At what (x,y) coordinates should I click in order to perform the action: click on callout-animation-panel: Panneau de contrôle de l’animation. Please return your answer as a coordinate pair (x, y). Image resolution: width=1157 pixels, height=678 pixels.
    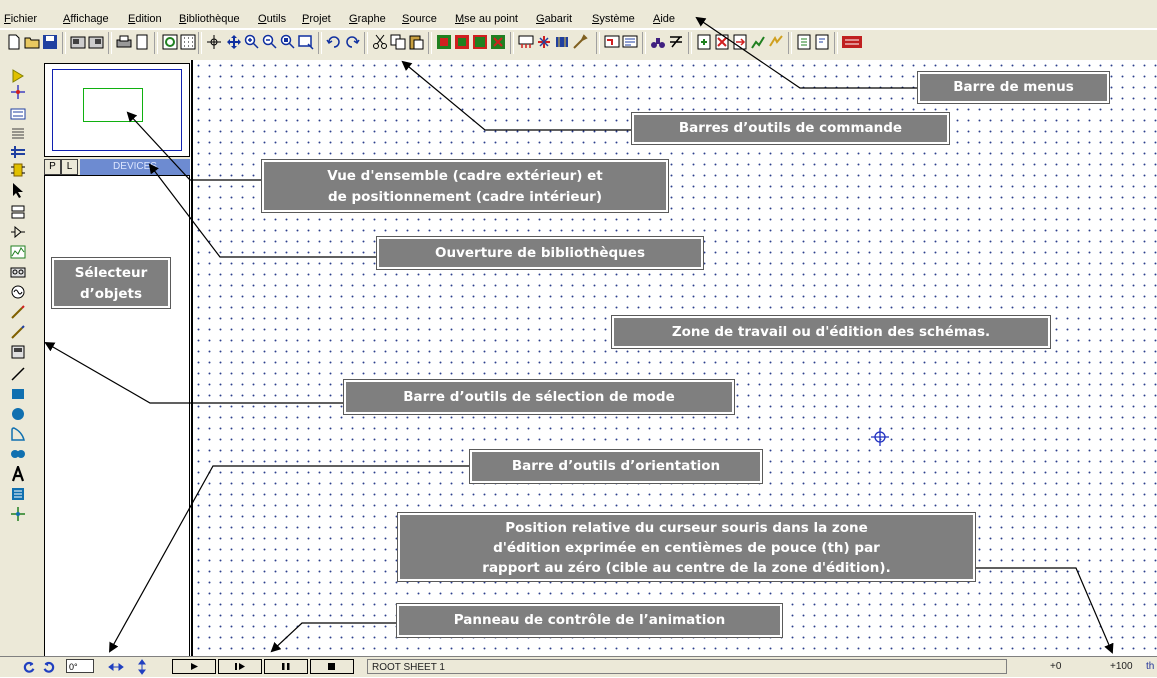
    Looking at the image, I should click on (589, 620).